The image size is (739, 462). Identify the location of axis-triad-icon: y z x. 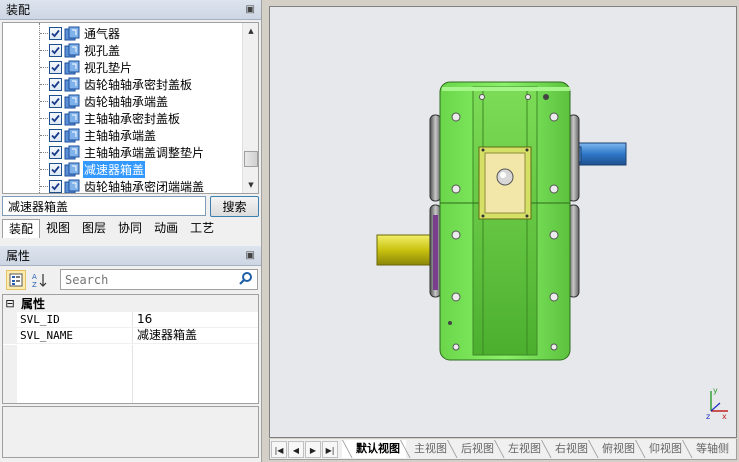
(717, 403).